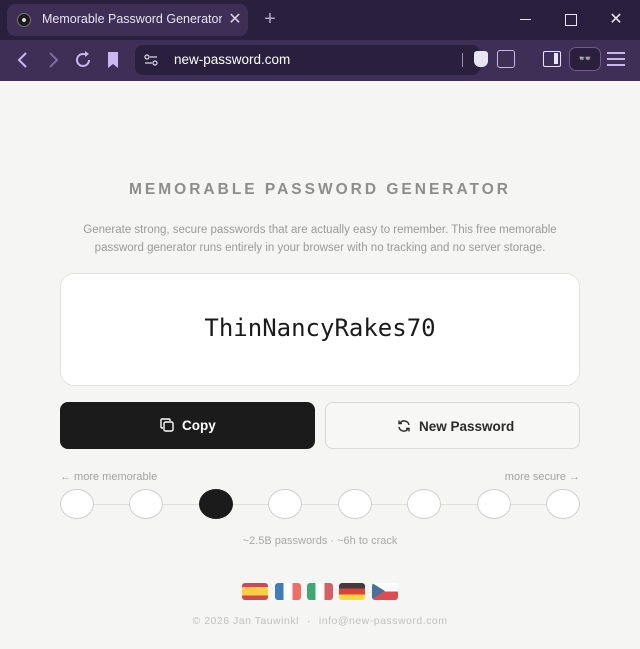 This screenshot has height=649, width=640. What do you see at coordinates (383, 621) in the screenshot?
I see `footer-email-link: info@new-password.com` at bounding box center [383, 621].